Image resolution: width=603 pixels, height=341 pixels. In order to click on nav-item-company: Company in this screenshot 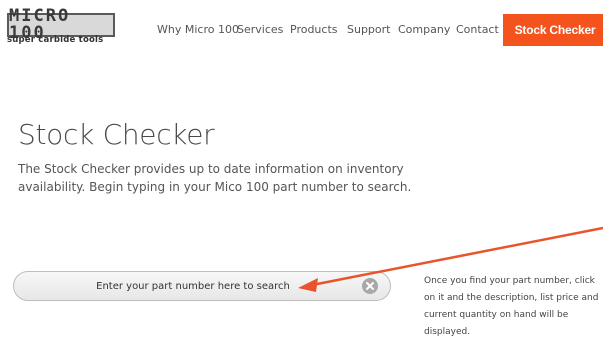, I will do `click(424, 29)`.